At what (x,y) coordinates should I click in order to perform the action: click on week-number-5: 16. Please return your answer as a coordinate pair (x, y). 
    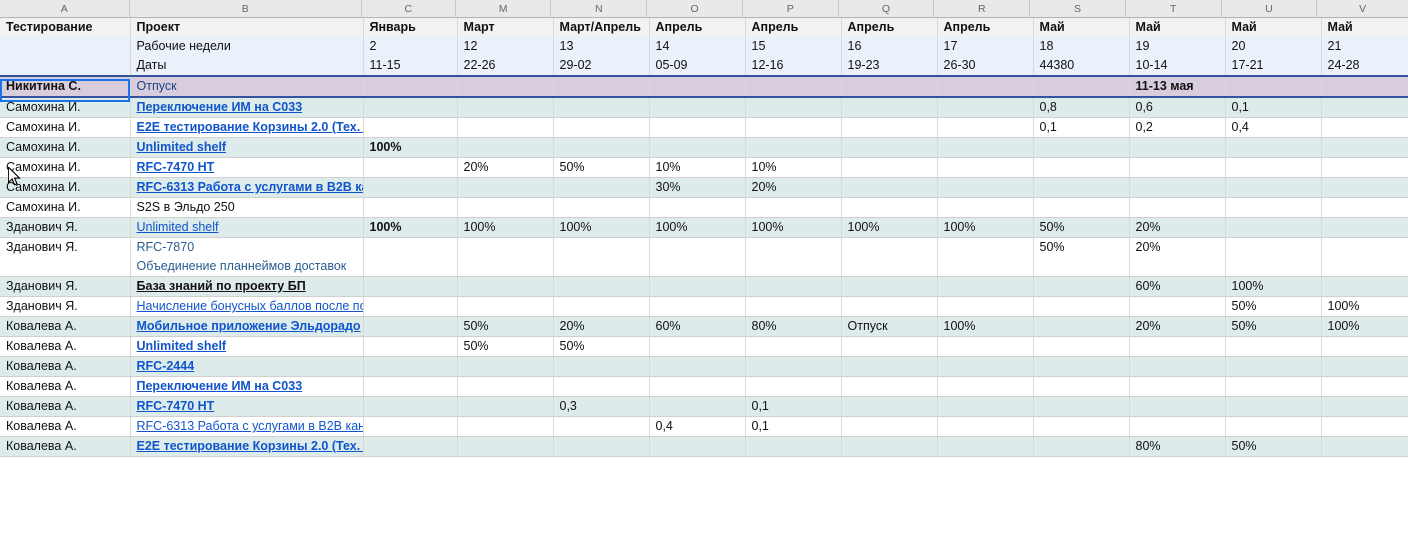
    Looking at the image, I should click on (889, 46).